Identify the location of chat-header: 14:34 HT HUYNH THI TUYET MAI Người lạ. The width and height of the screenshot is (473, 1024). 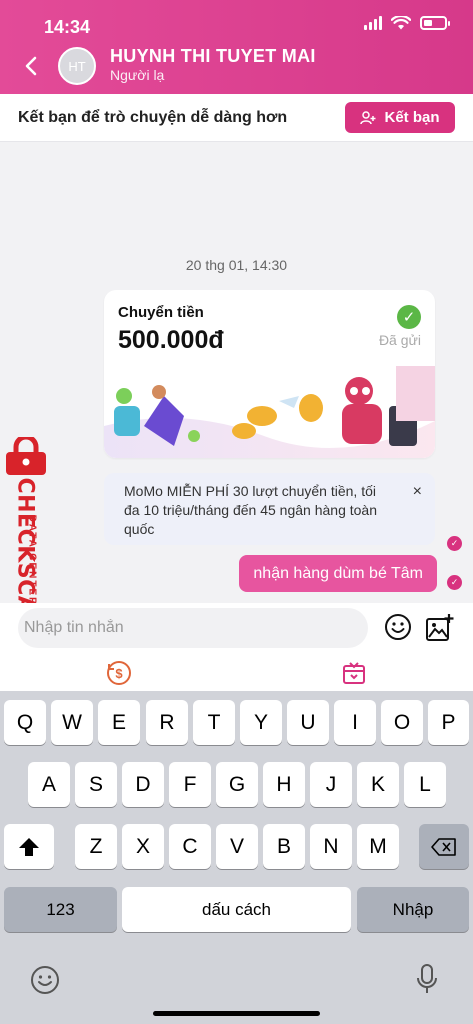
(236, 47).